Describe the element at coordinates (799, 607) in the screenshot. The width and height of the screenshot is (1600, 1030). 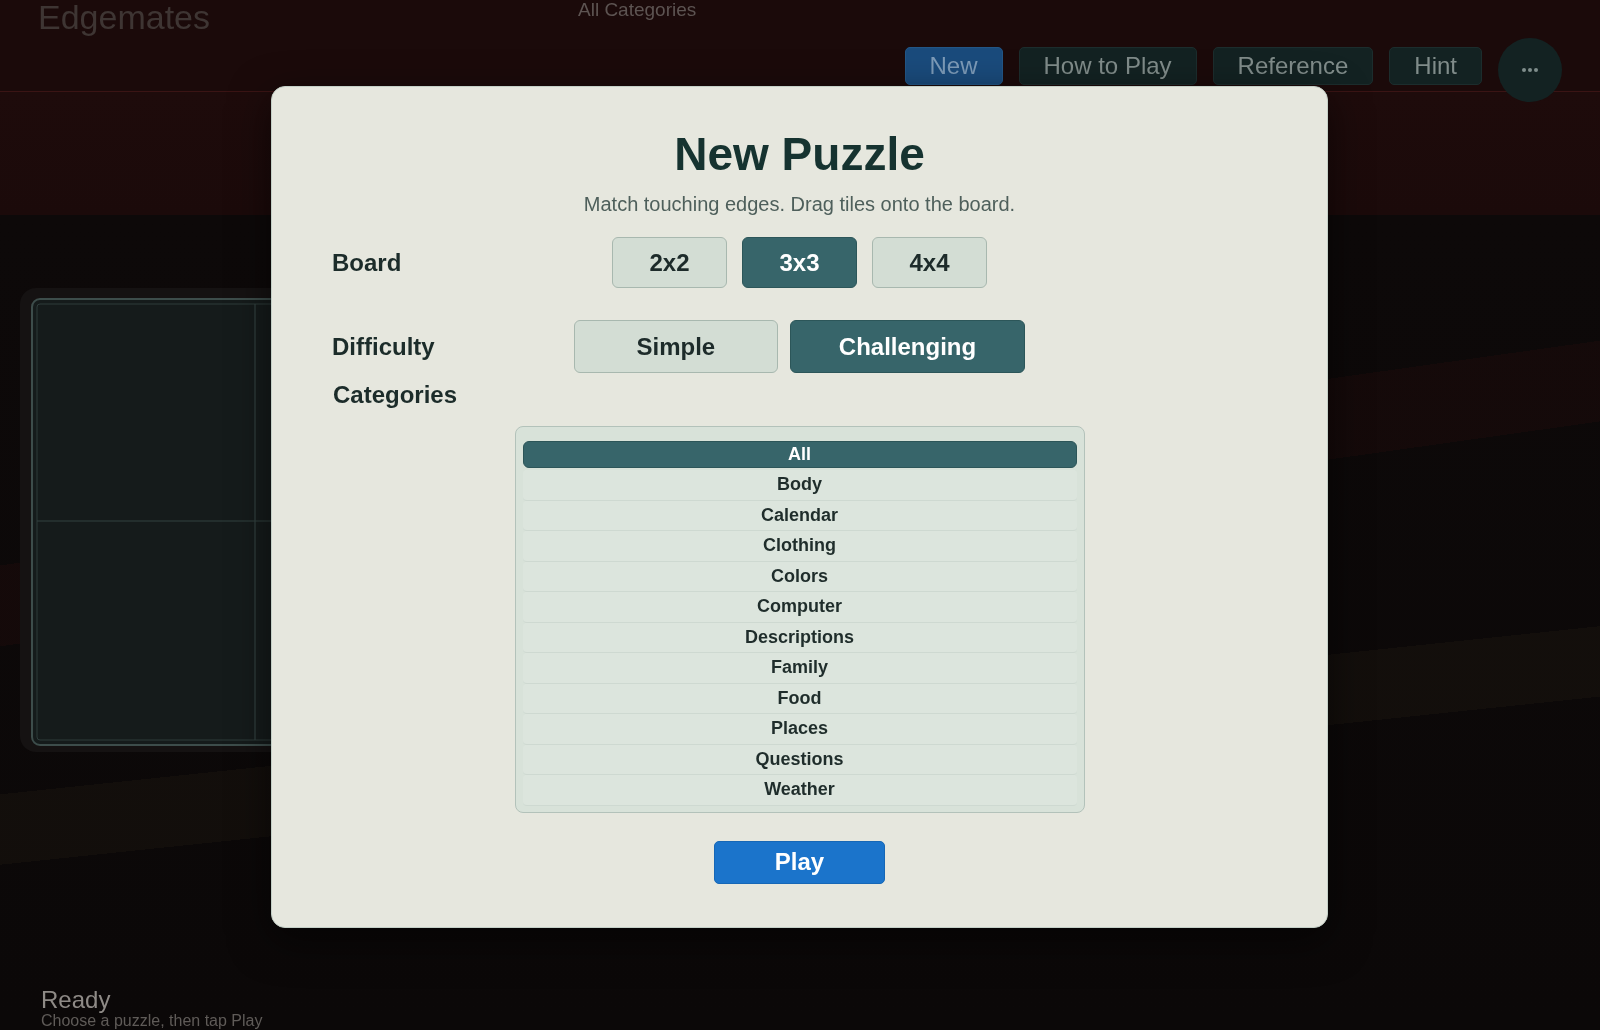
I see `category-item: Computer` at that location.